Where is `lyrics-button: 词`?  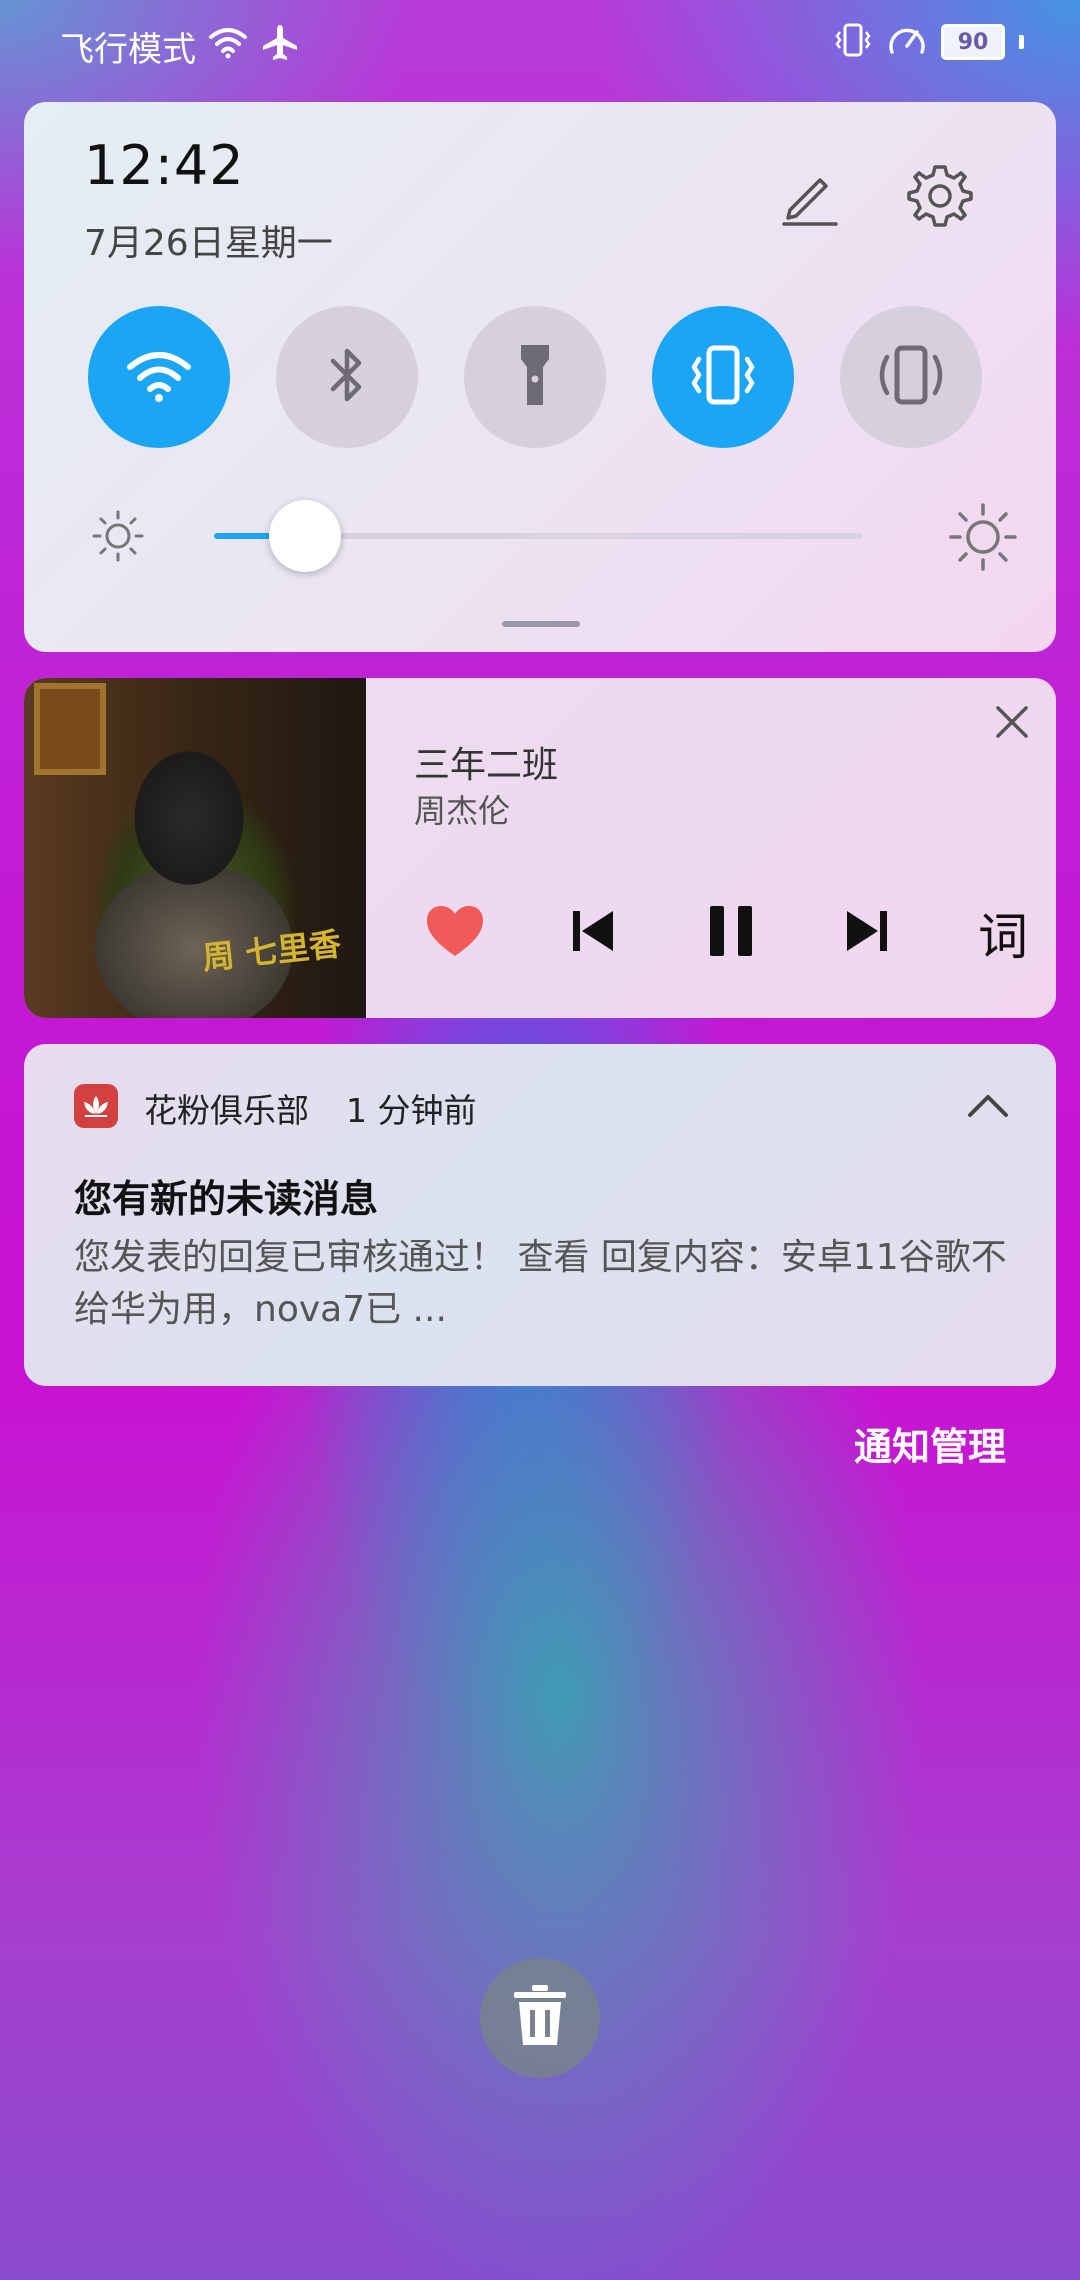
lyrics-button: 词 is located at coordinates (1003, 933).